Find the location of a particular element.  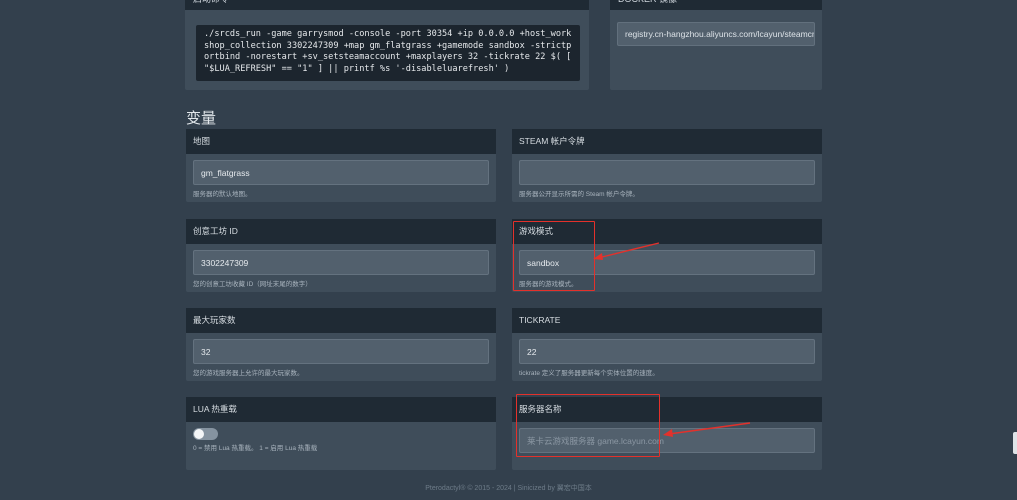

variable-card-max-players: 最大玩家数 您的游戏服务器上允许的最大玩家数。 is located at coordinates (341, 344).